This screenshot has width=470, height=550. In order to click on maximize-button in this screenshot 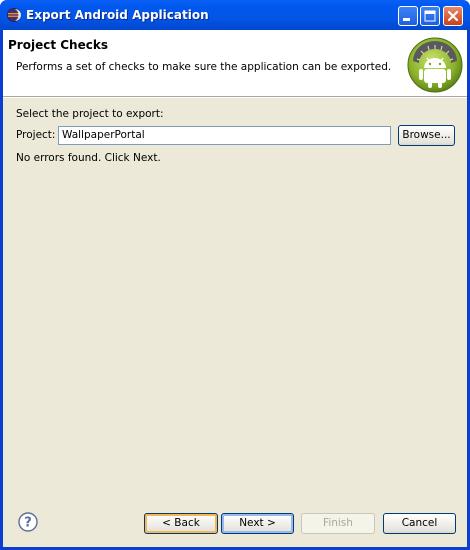, I will do `click(430, 16)`.